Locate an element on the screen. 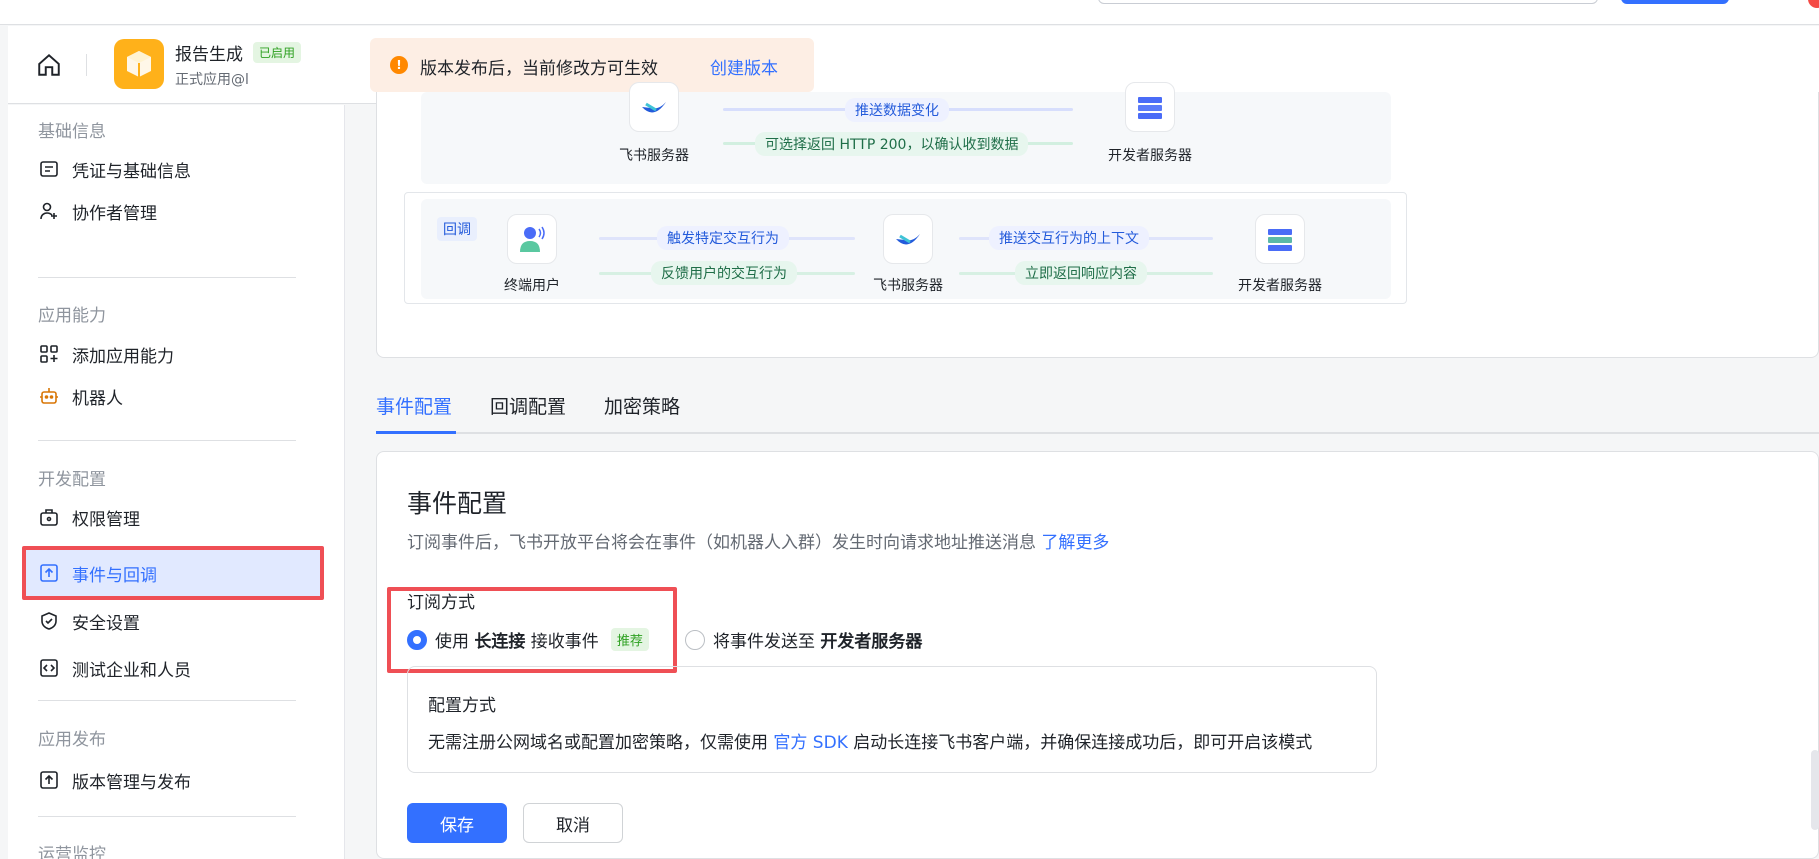 The width and height of the screenshot is (1819, 859). tab-event-config: 事件配置 is located at coordinates (414, 405).